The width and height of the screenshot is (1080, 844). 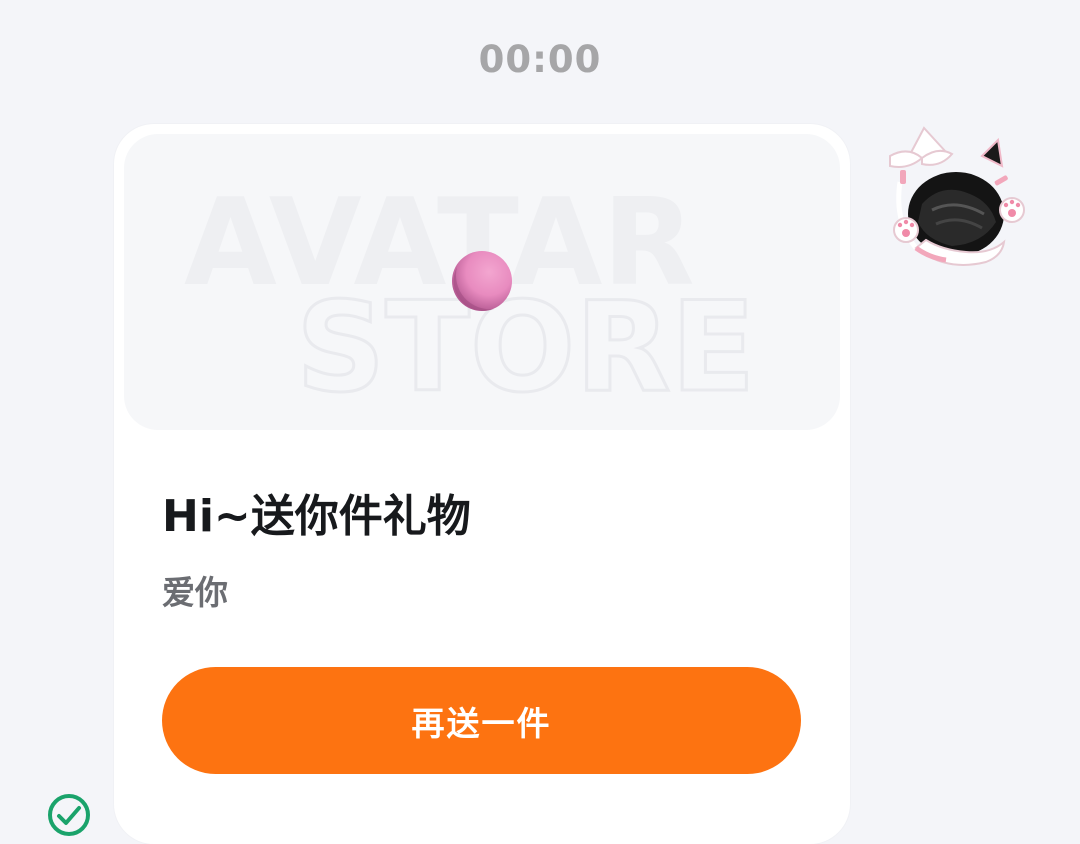 I want to click on send-again-button: 再送一件, so click(x=481, y=720).